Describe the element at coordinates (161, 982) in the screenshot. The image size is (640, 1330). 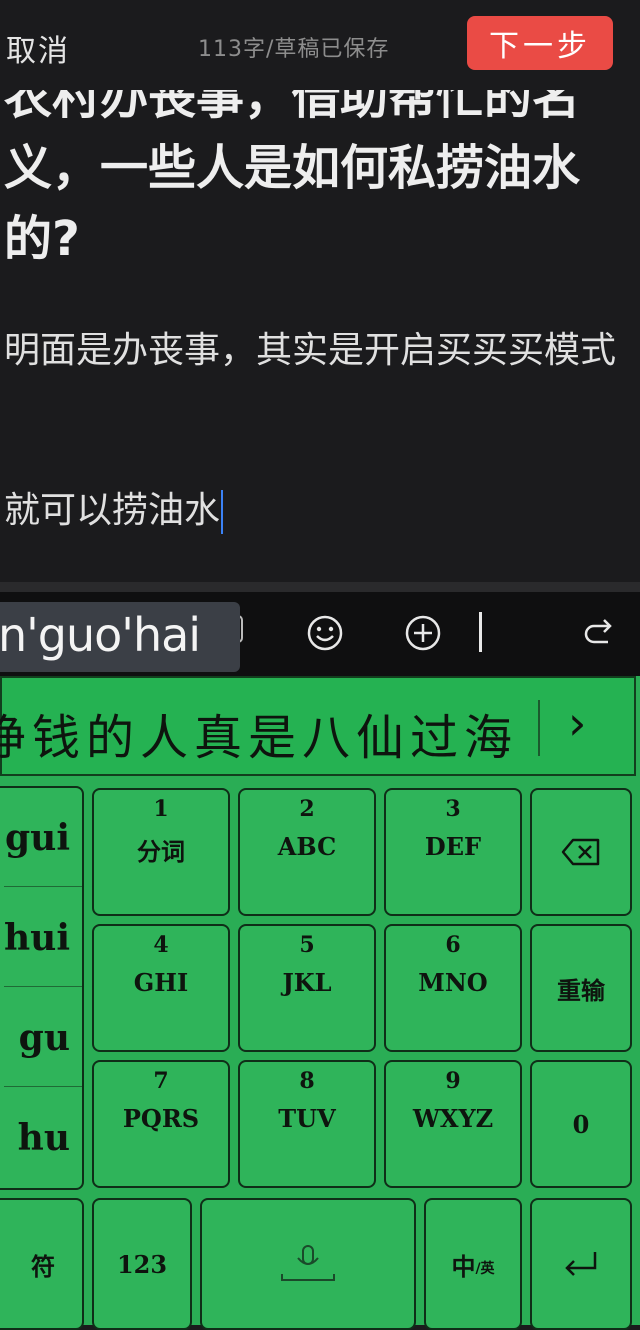
I see `key-label: GHI` at that location.